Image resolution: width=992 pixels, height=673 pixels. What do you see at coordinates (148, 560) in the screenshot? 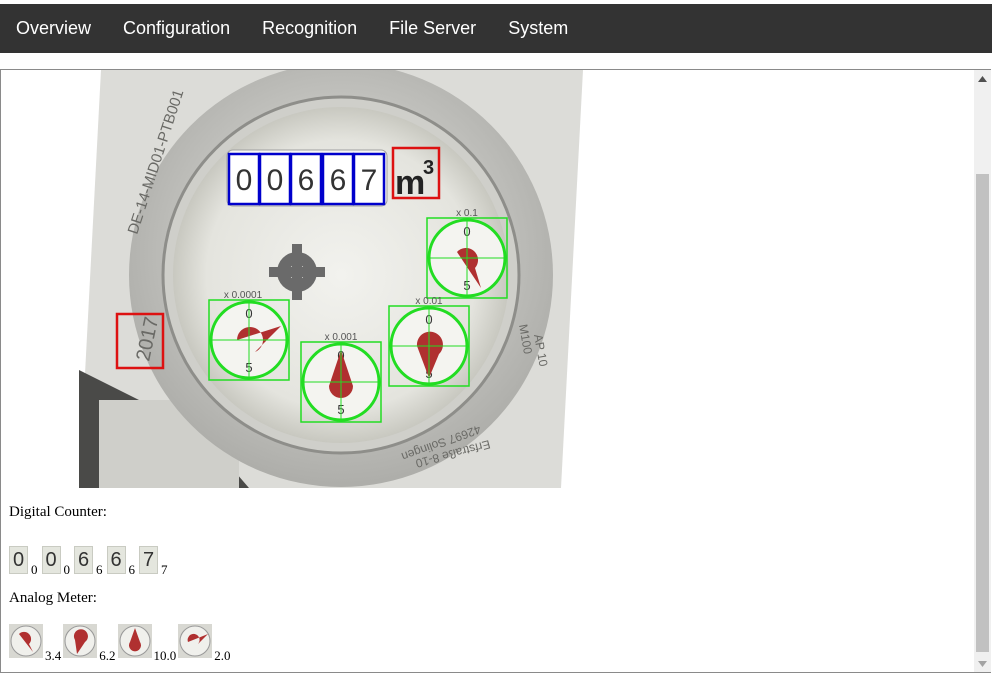
I see `digit-thumbnail: 7` at bounding box center [148, 560].